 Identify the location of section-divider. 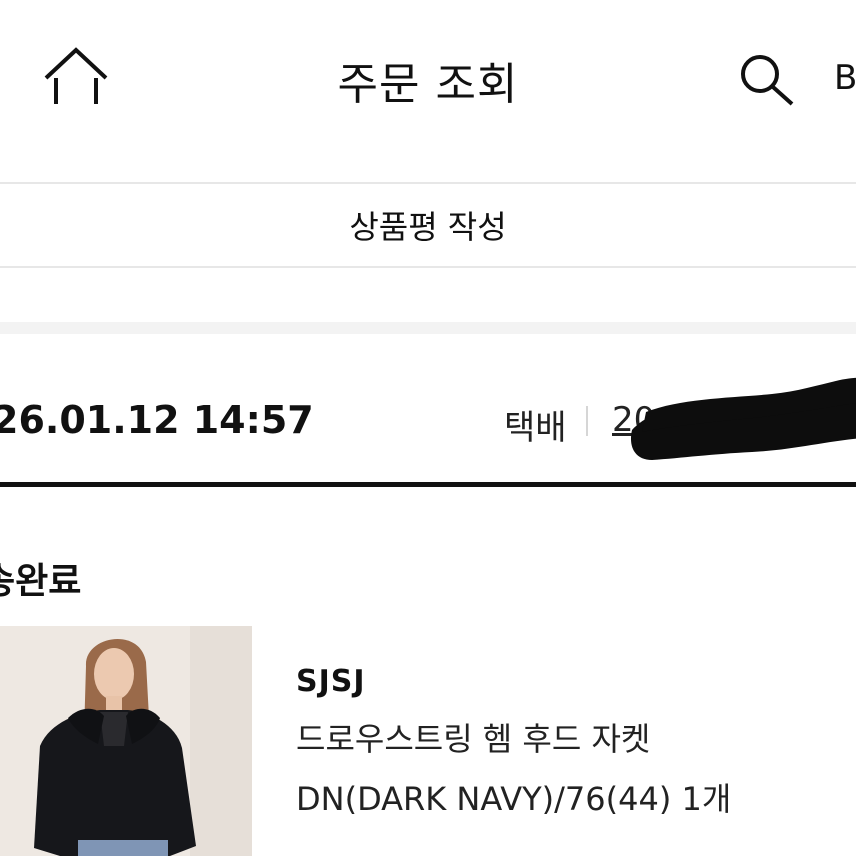
(428, 484).